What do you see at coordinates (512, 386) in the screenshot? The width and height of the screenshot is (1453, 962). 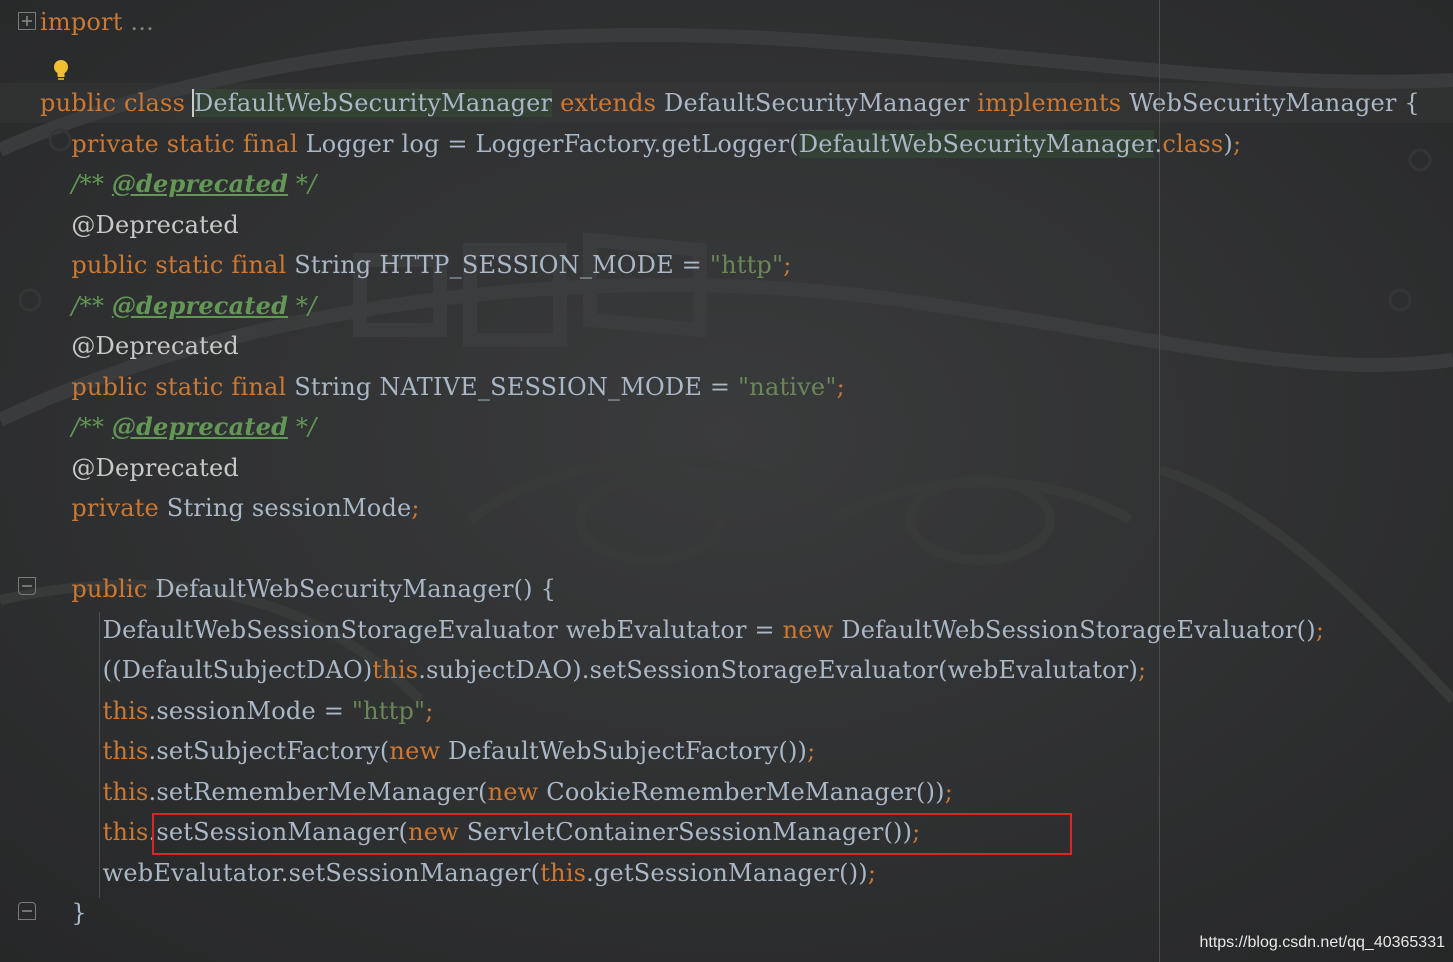 I see `code-token: String NATIVE_SESSION_MODE =` at bounding box center [512, 386].